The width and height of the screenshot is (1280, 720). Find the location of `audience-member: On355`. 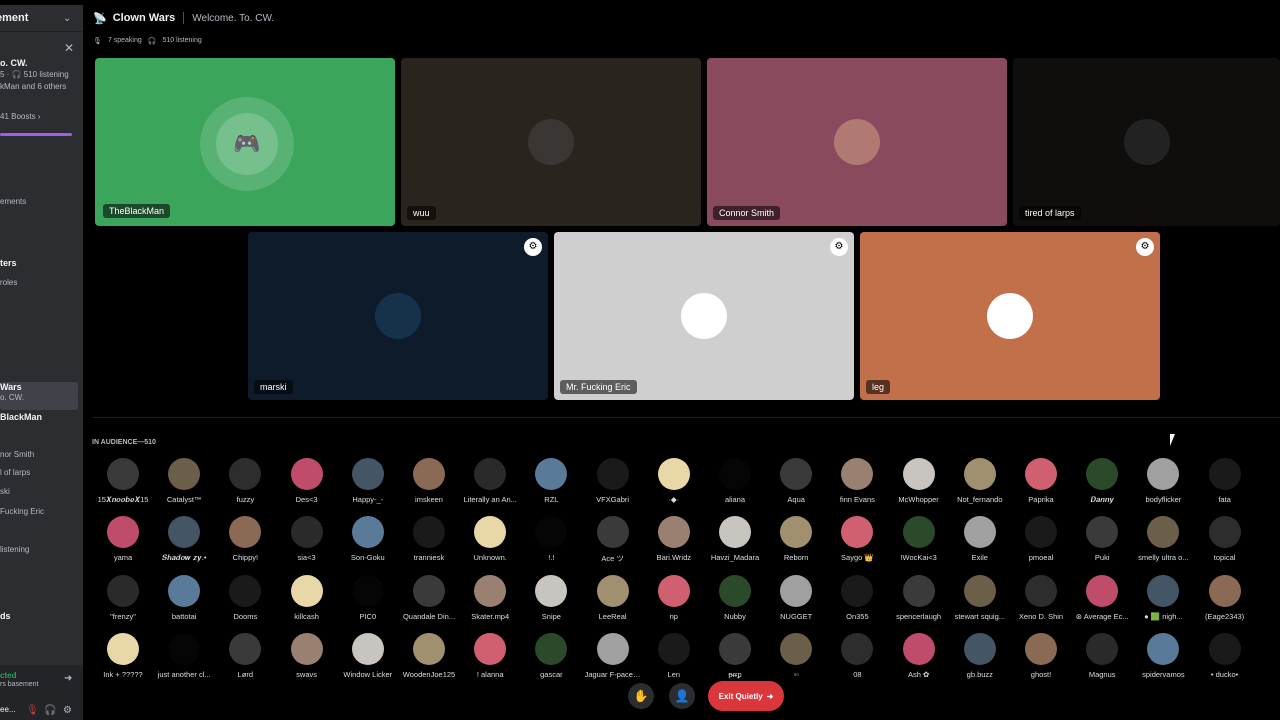

audience-member: On355 is located at coordinates (857, 597).